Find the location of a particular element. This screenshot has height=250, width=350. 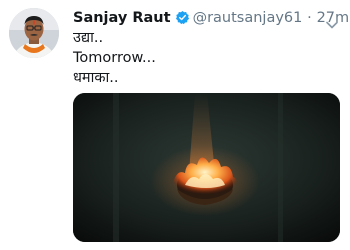

tweet-text: उद्या.. Tomorrow... धमाका.. is located at coordinates (114, 58).